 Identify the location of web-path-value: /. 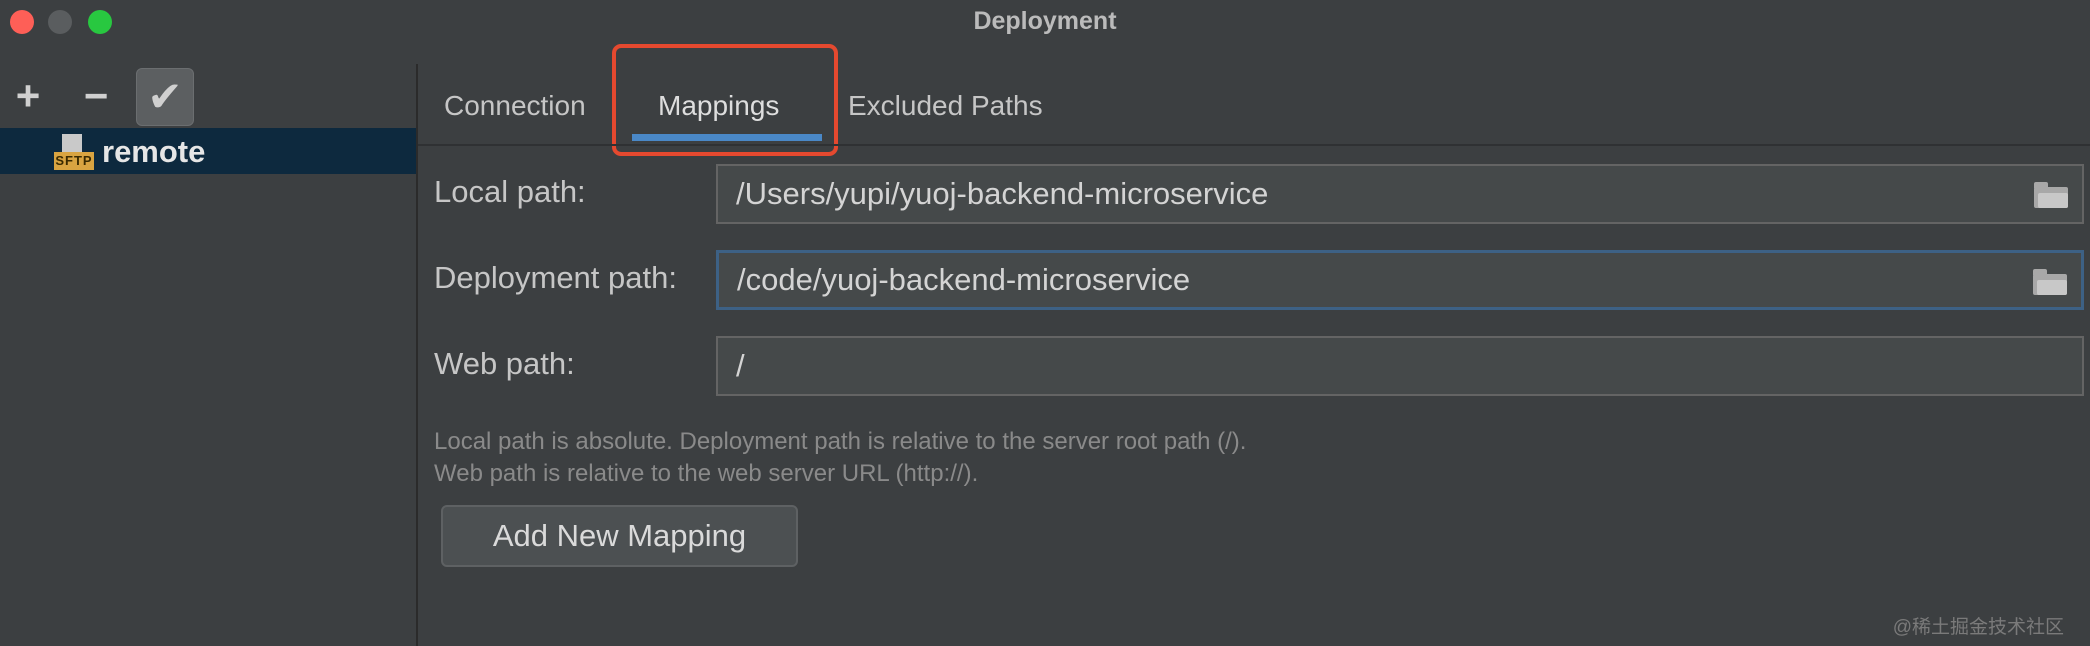
(740, 365).